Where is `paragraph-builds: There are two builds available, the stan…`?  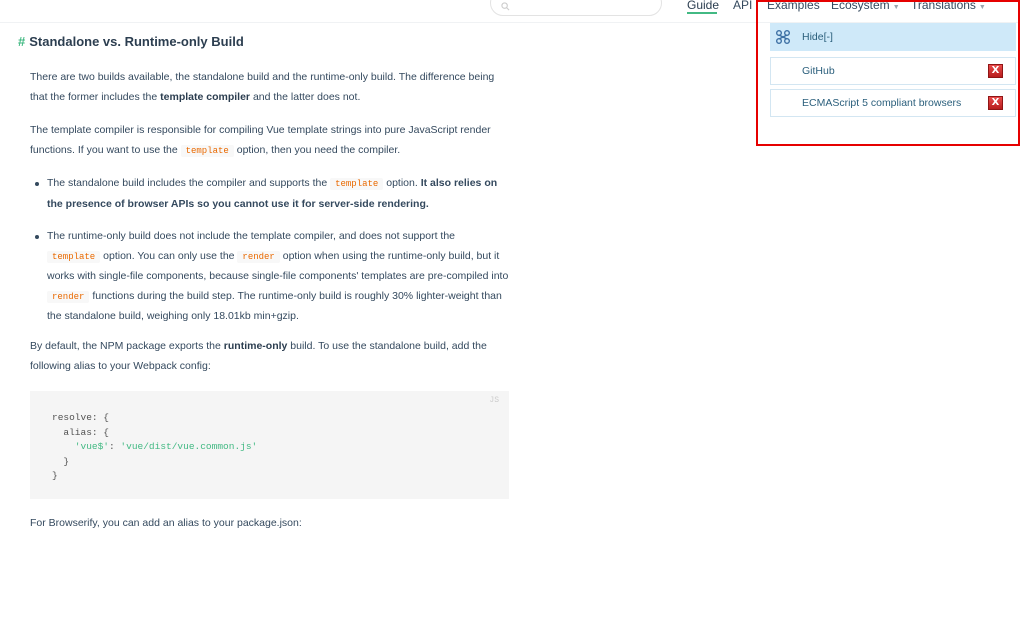 paragraph-builds: There are two builds available, the stan… is located at coordinates (270, 87).